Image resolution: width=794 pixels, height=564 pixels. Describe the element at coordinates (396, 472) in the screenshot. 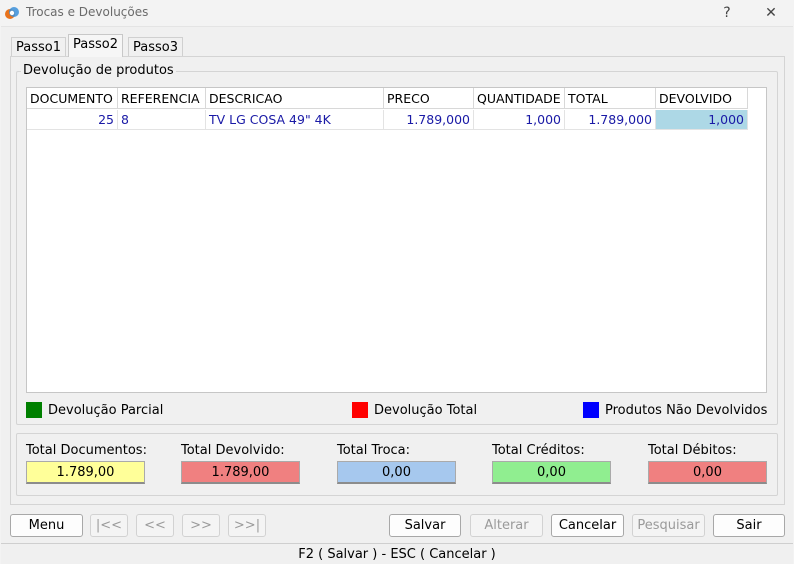

I see `total-troca-field: 0,00` at that location.